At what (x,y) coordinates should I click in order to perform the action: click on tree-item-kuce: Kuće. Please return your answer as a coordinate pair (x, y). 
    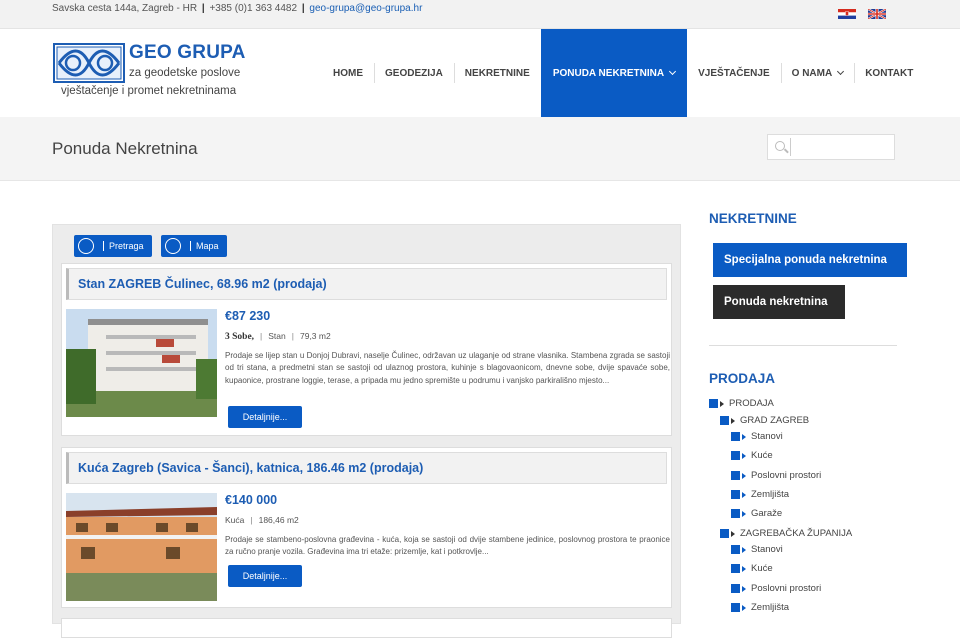
    Looking at the image, I should click on (752, 455).